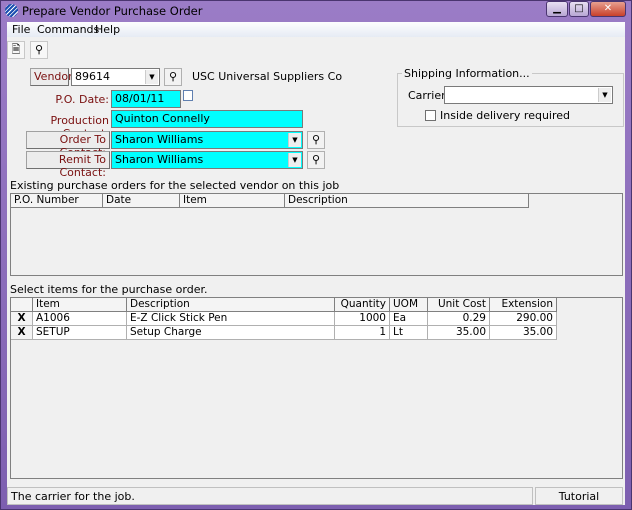 This screenshot has width=632, height=510. Describe the element at coordinates (409, 305) in the screenshot. I see `column-header: UOM` at that location.